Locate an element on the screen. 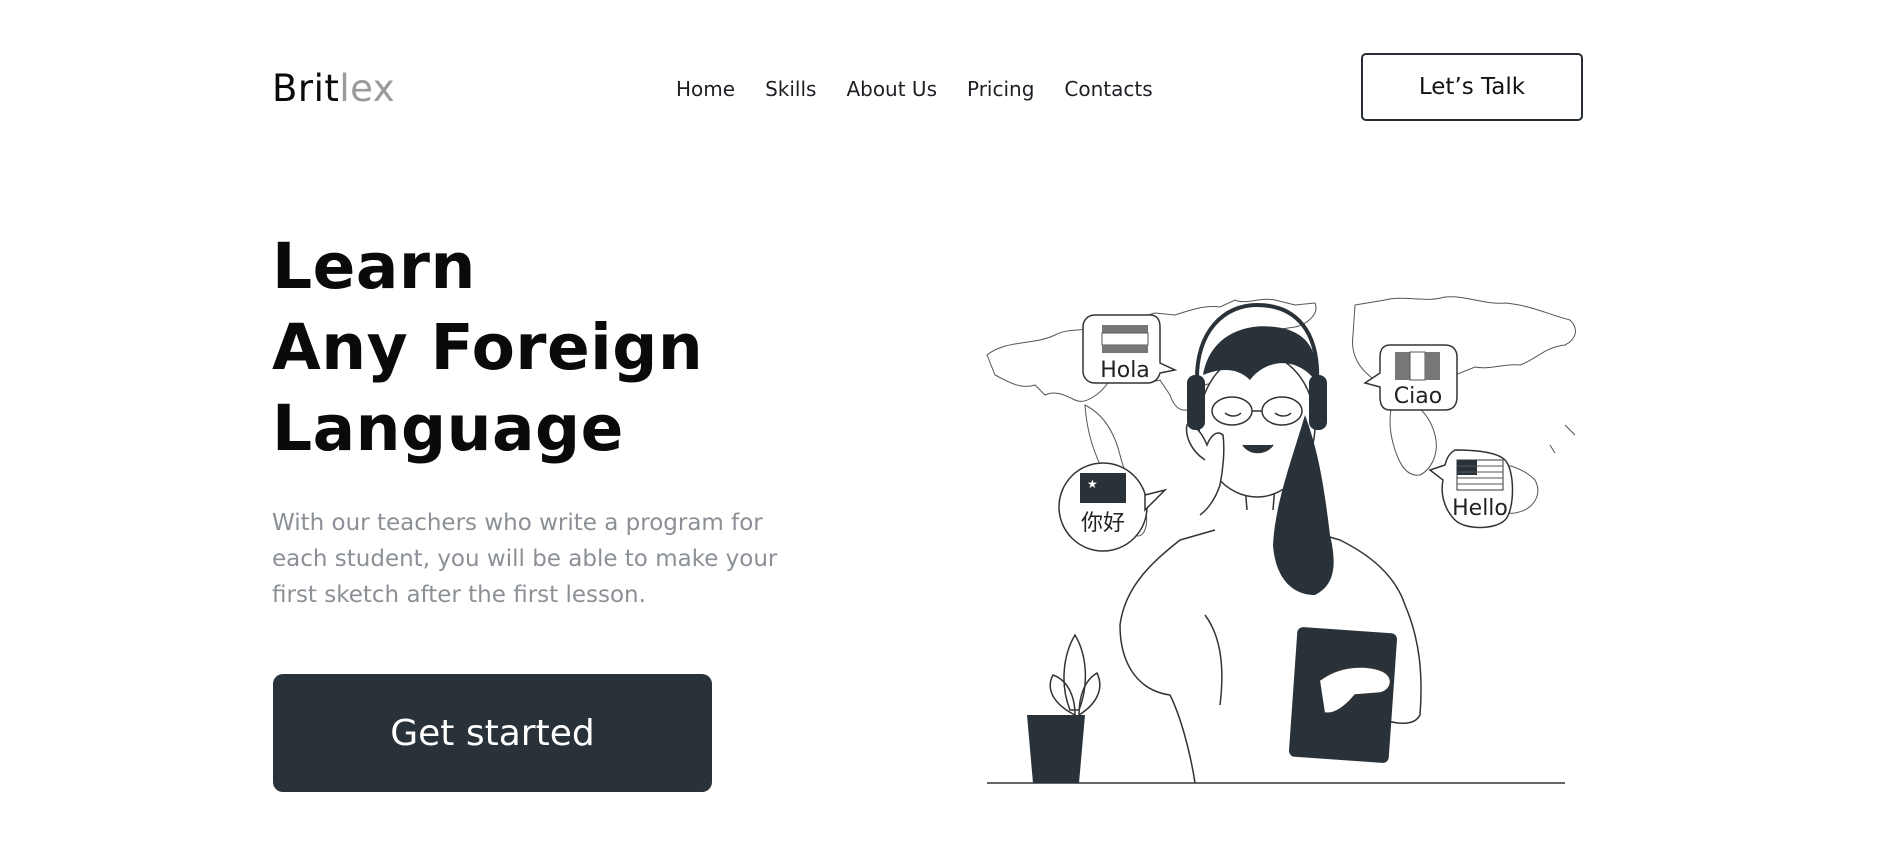 The width and height of the screenshot is (1881, 863). ciao-speech-bubble: Ciao is located at coordinates (1410, 377).